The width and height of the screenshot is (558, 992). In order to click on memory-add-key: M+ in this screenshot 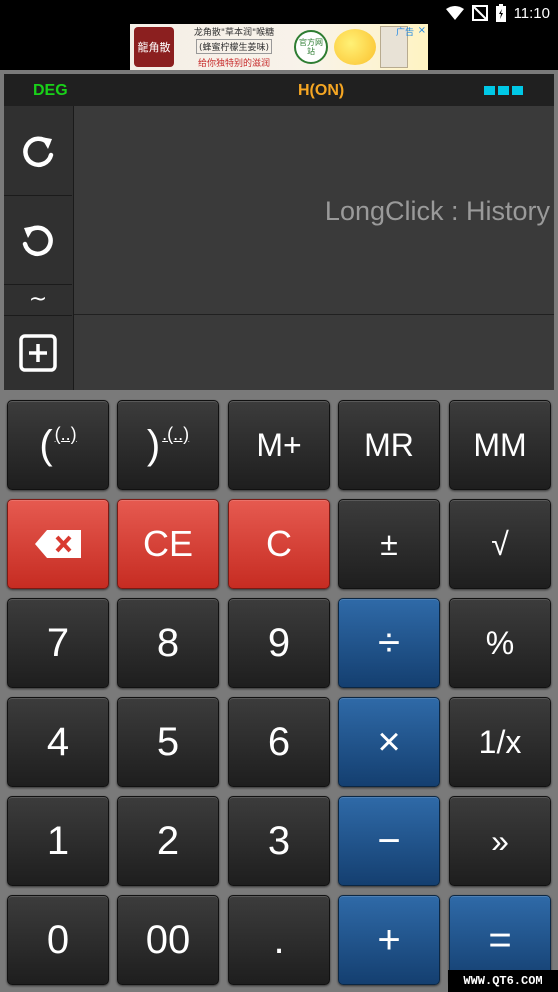, I will do `click(279, 445)`.